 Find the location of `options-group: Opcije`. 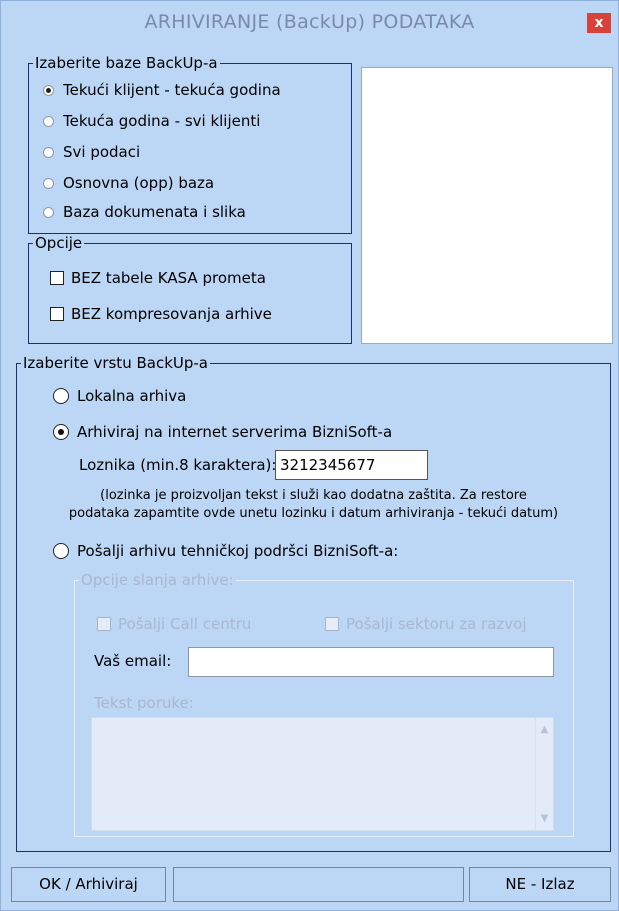

options-group: Opcije is located at coordinates (190, 289).